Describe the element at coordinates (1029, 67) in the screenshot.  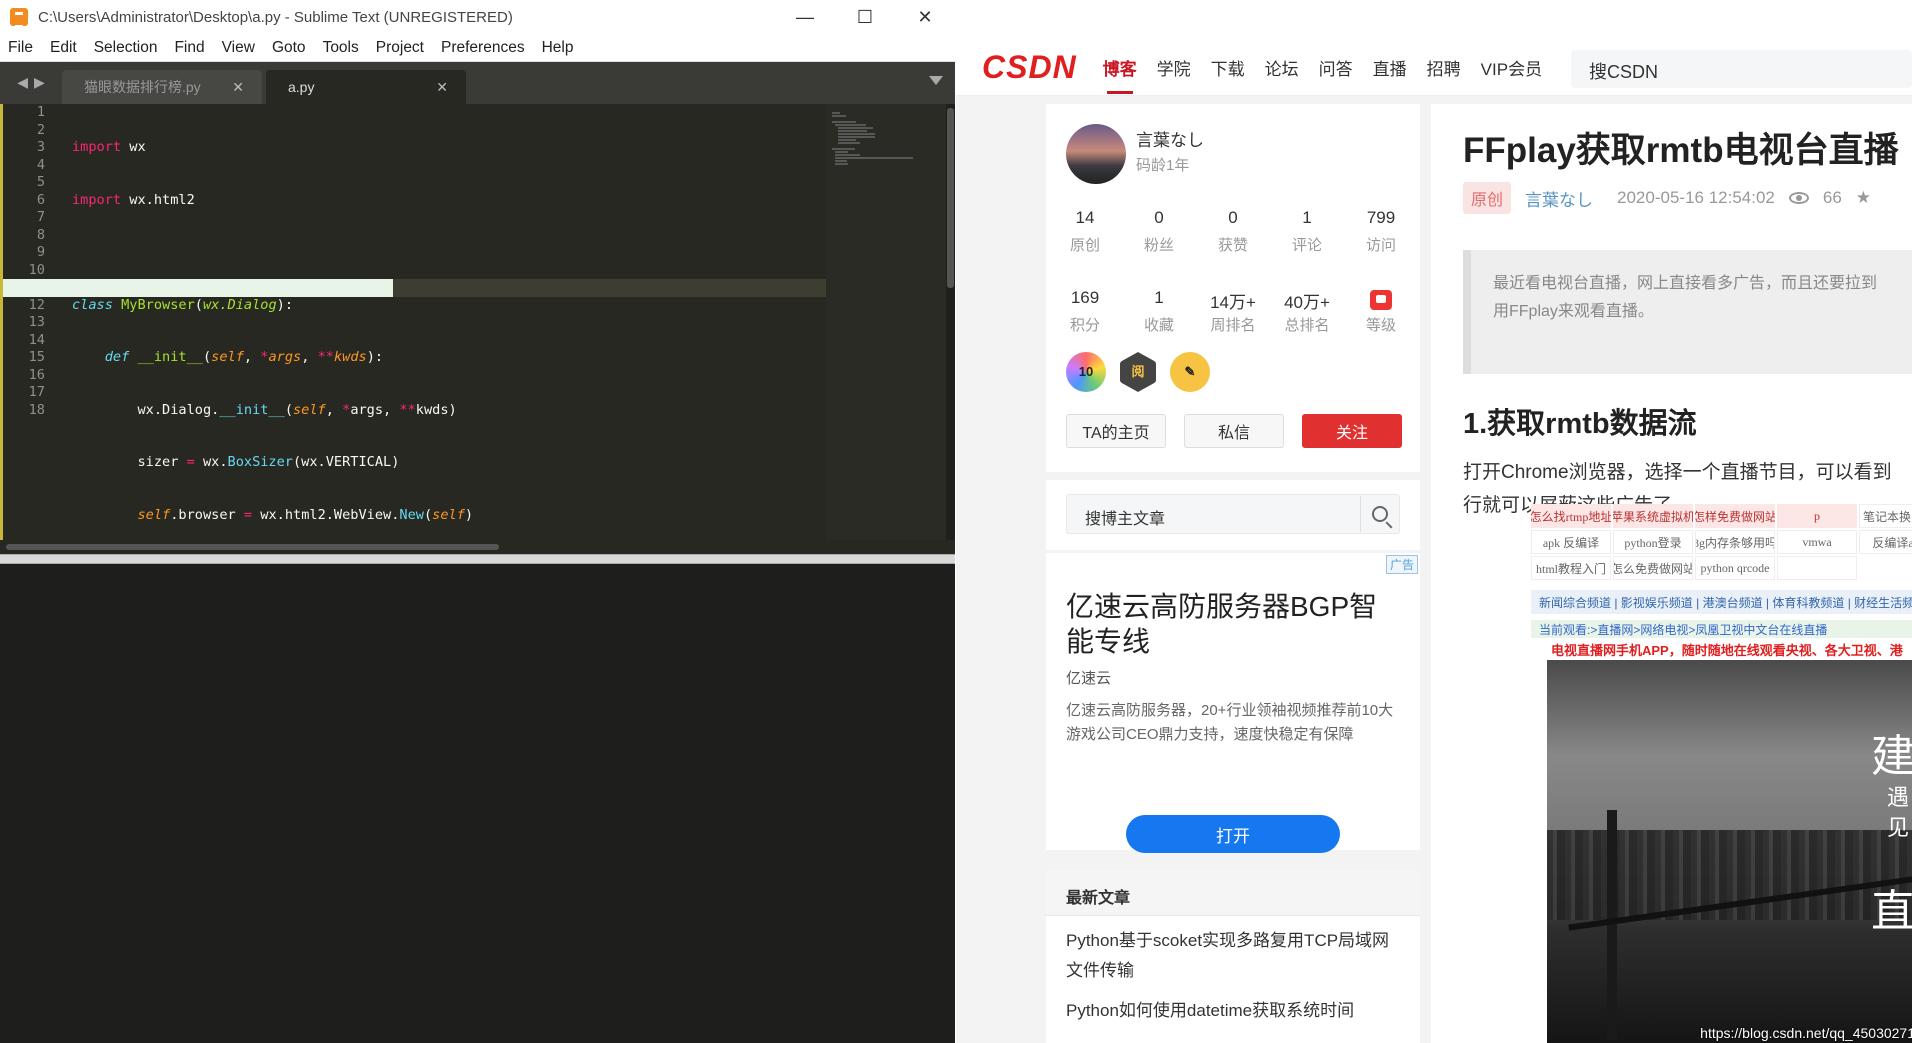
I see `csdn-logo: CSDN` at that location.